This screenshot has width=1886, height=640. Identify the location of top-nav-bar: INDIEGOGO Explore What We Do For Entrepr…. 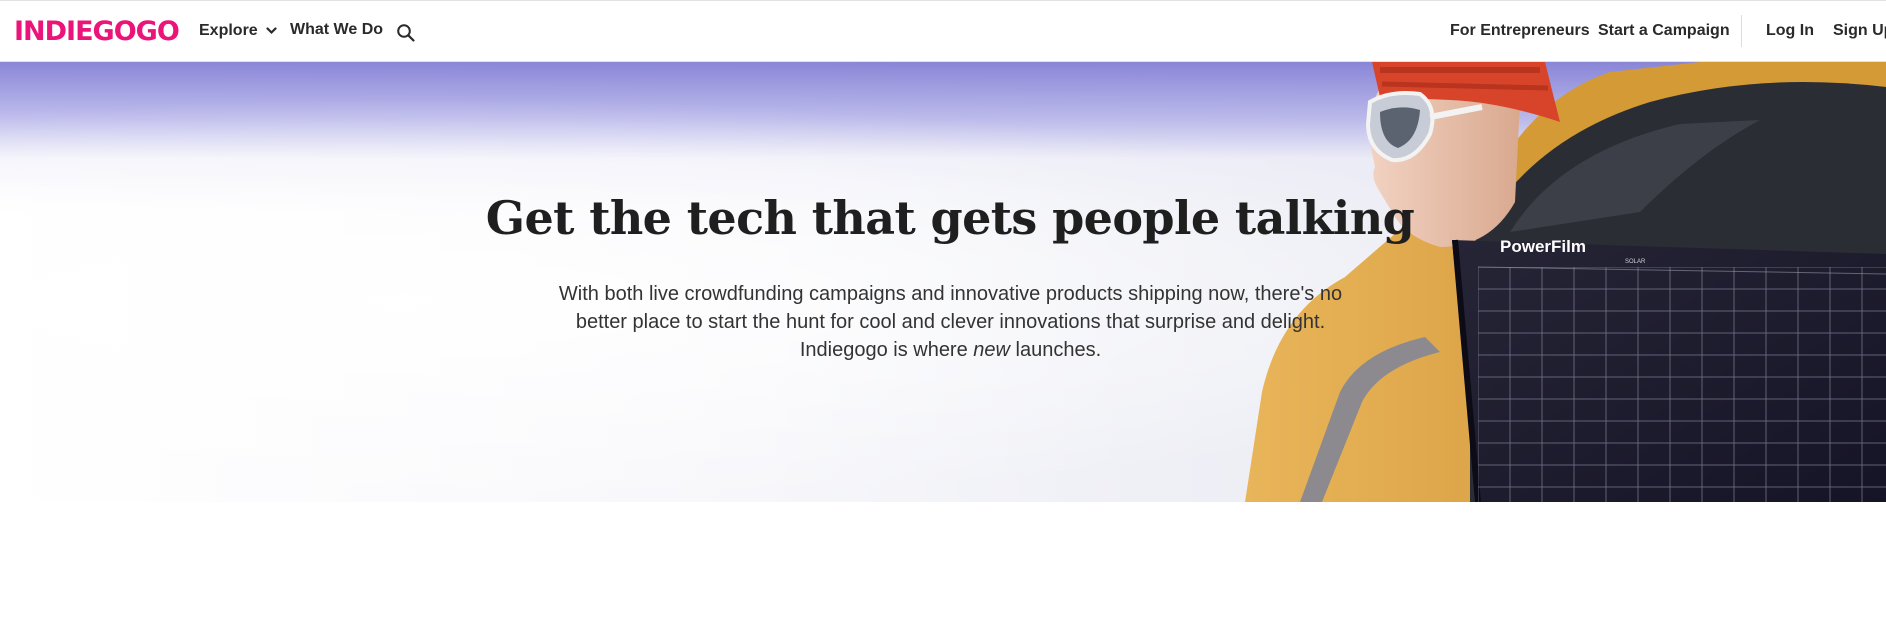
(943, 31).